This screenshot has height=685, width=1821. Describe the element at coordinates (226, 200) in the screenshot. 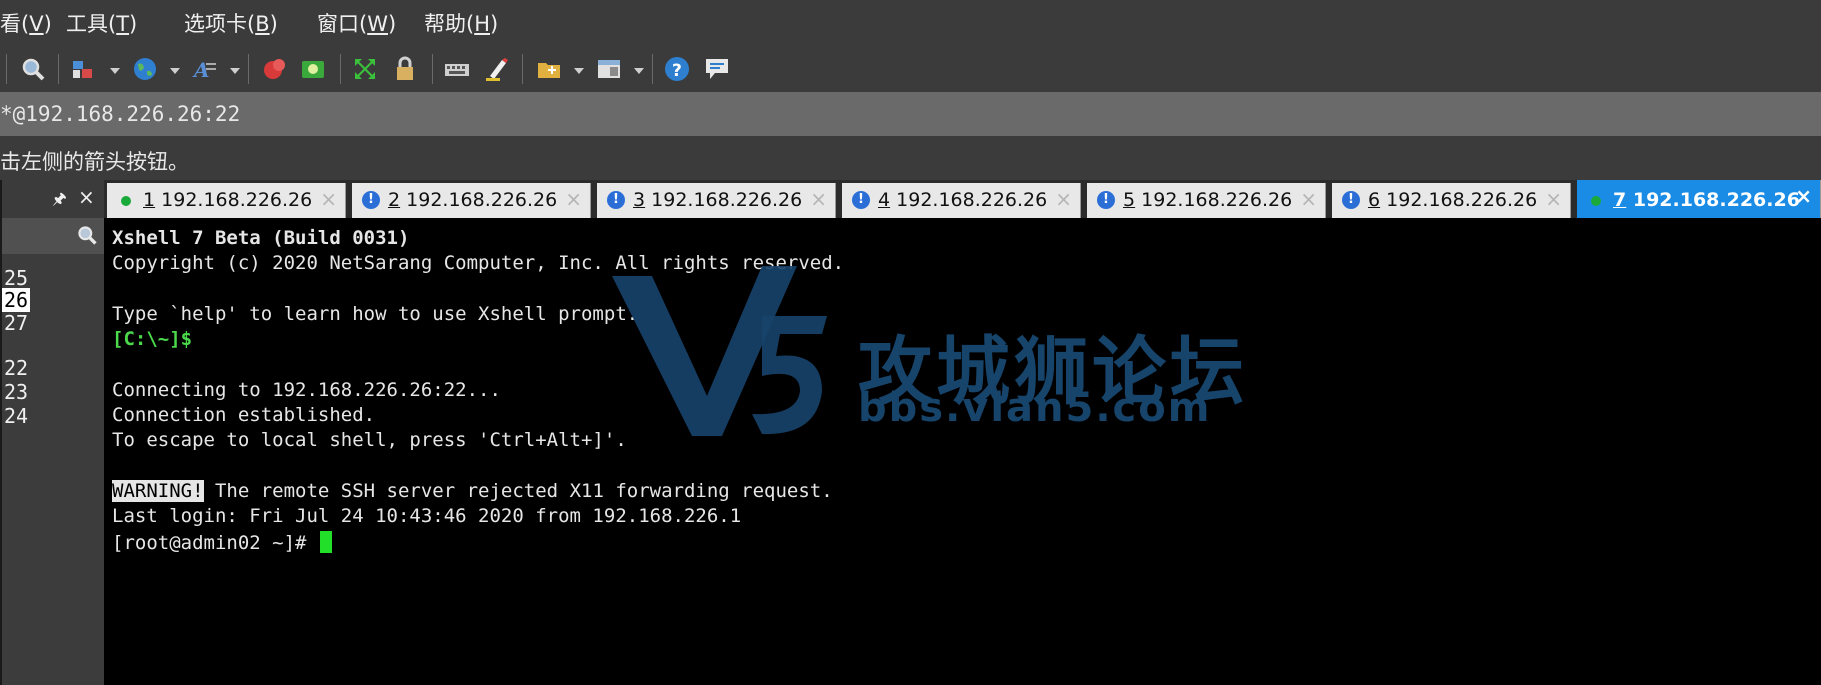

I see `tab-session-1: 1 192.168.226.26 ×` at that location.